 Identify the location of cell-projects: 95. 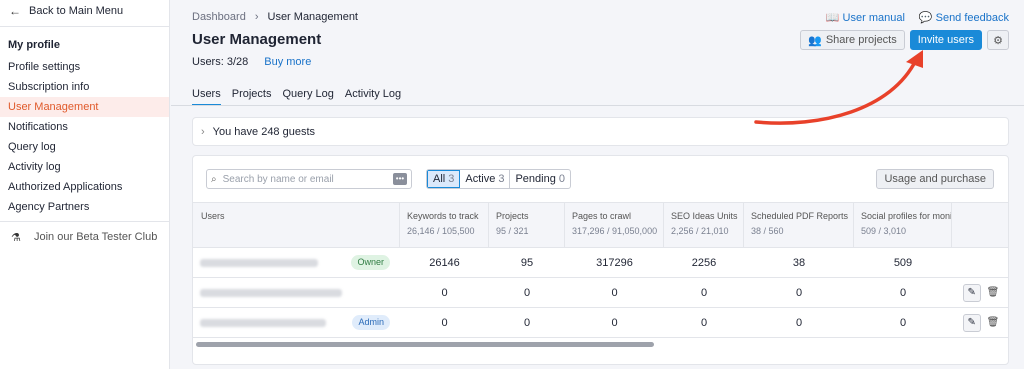
(527, 262).